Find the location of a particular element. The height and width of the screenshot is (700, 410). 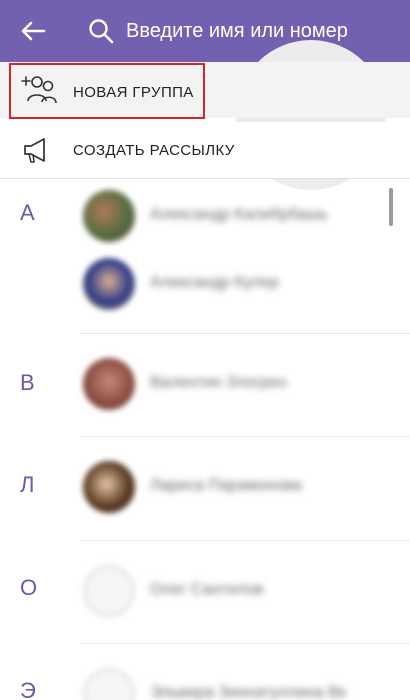

contact-name: Валентин Злогрен is located at coordinates (218, 382).